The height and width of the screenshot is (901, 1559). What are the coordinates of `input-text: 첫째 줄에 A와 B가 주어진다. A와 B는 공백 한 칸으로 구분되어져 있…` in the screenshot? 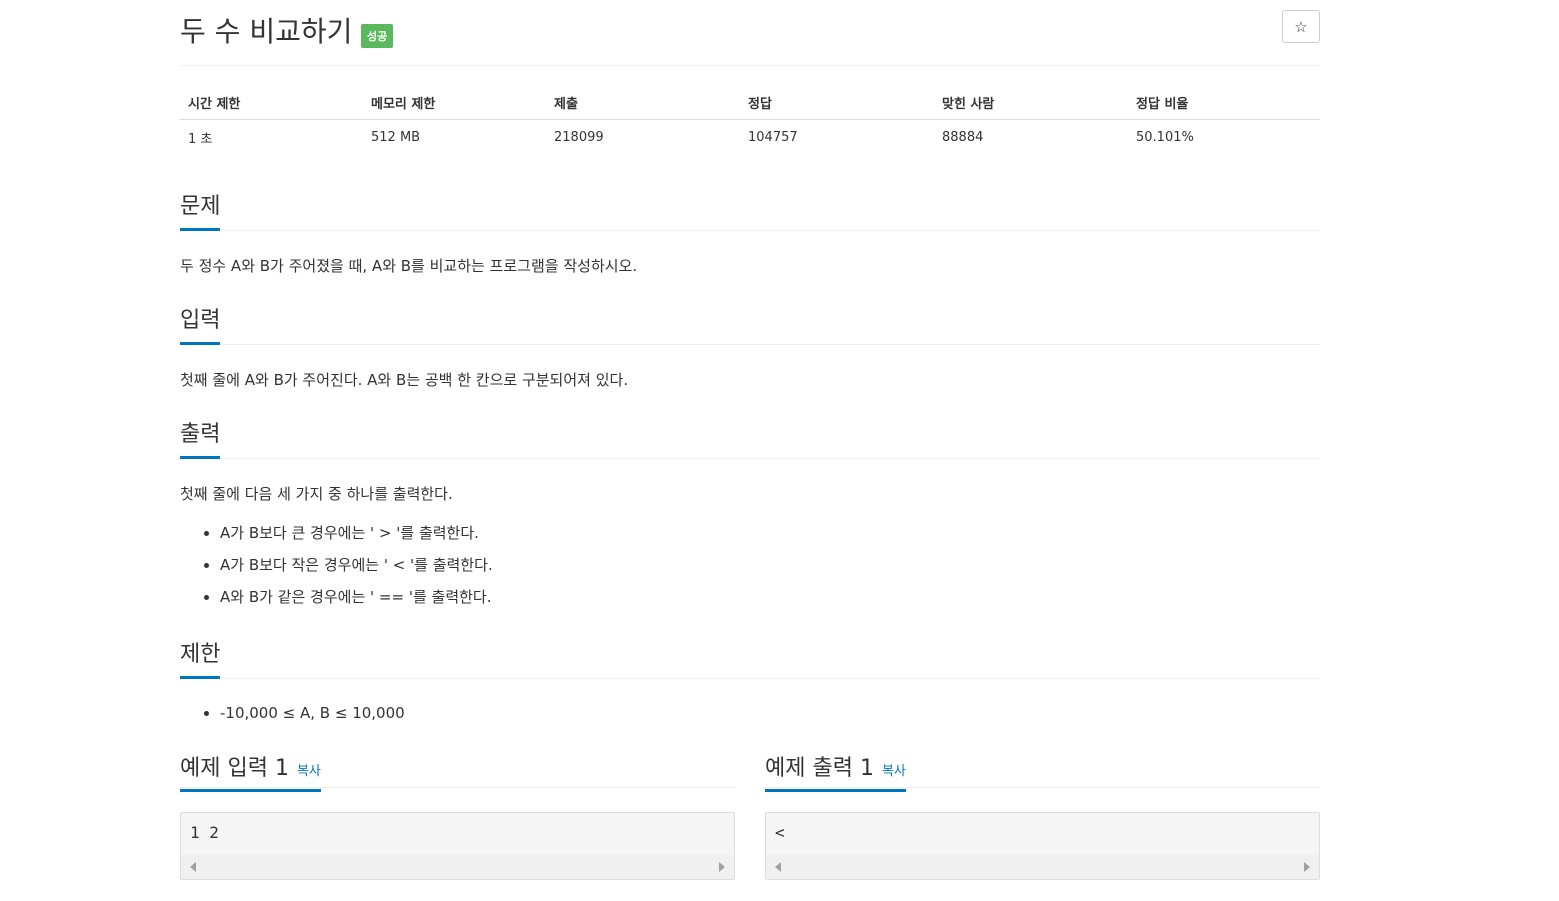 It's located at (404, 380).